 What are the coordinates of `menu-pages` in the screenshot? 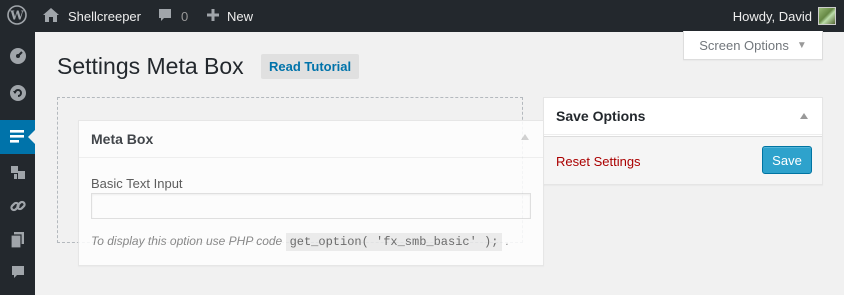 It's located at (17, 241).